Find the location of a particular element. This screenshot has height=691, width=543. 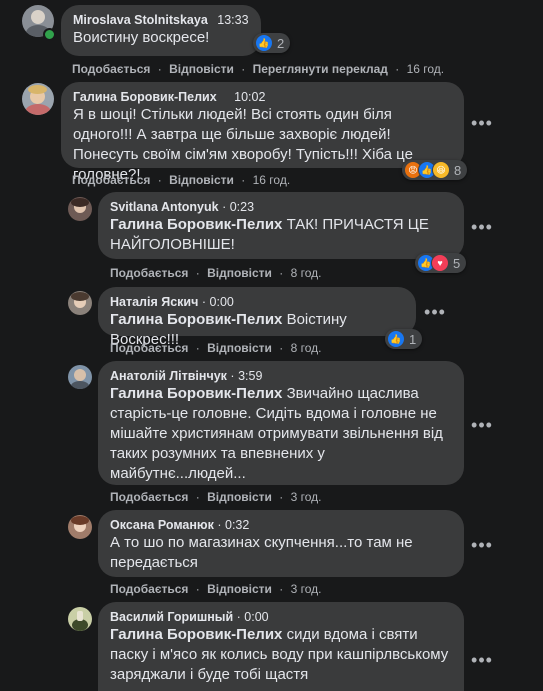

reaction-summary: 👍 1 is located at coordinates (404, 339).